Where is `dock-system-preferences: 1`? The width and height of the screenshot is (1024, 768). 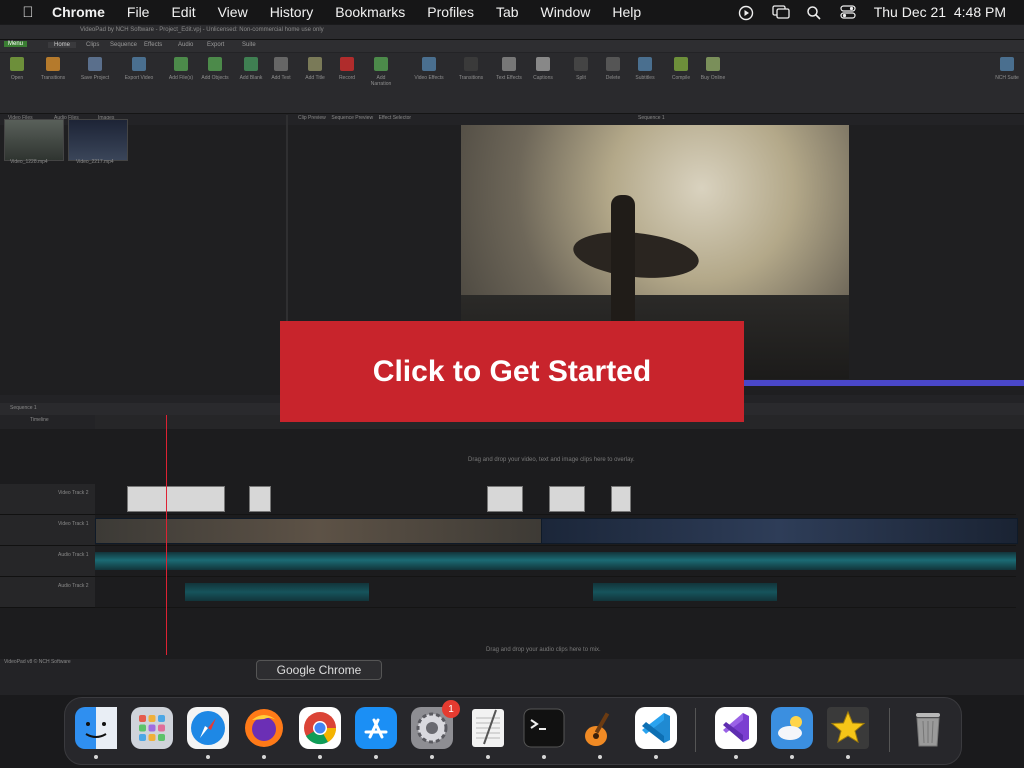 dock-system-preferences: 1 is located at coordinates (435, 725).